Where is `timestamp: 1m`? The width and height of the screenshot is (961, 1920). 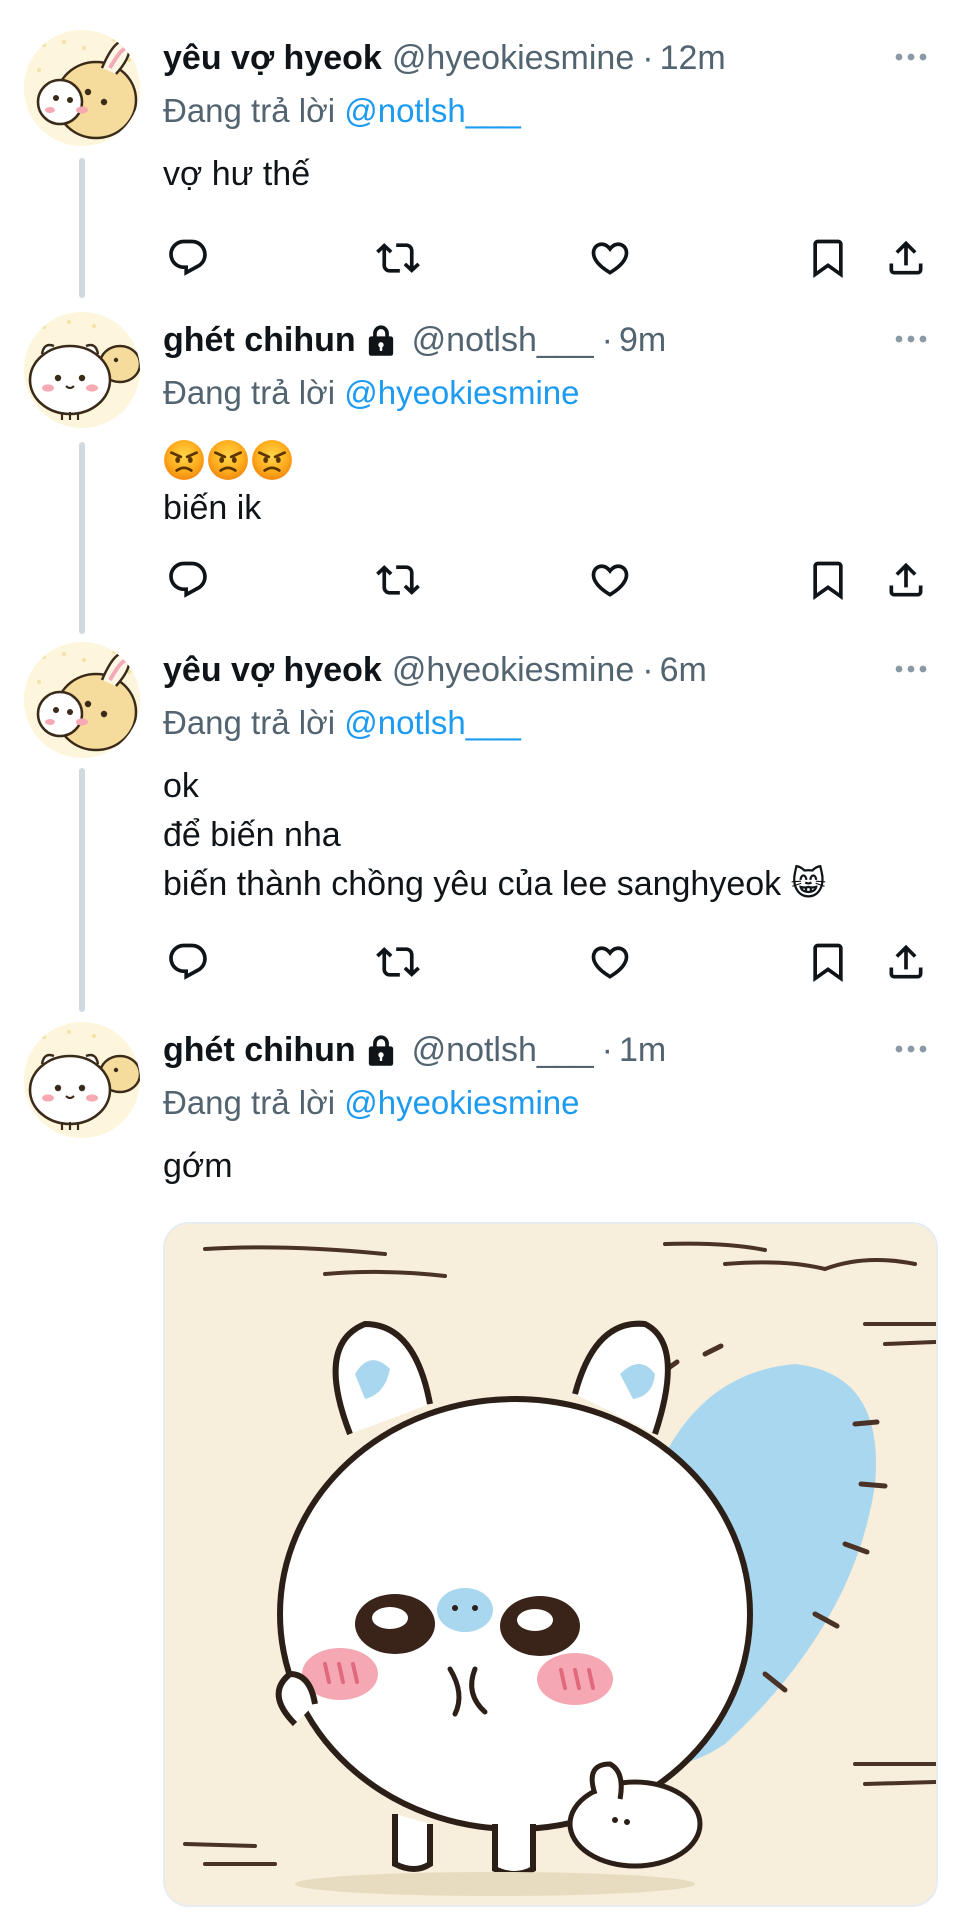
timestamp: 1m is located at coordinates (642, 1050).